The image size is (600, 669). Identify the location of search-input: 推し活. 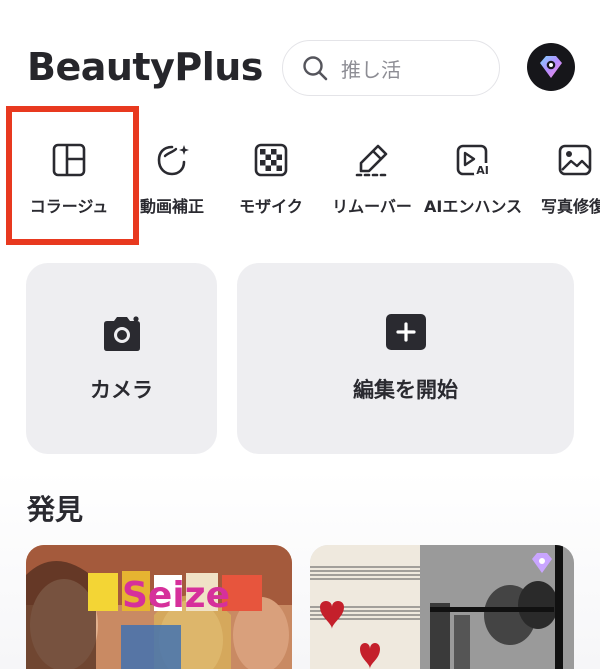
(391, 68).